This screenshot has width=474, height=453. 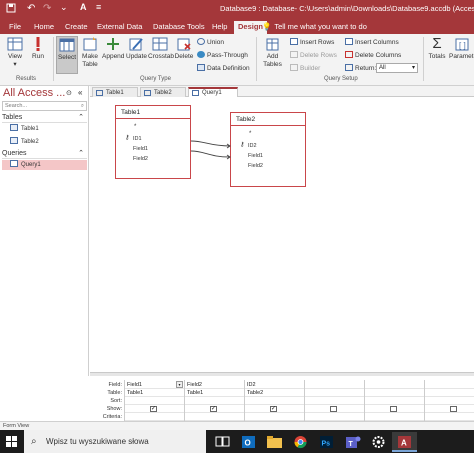 What do you see at coordinates (115, 92) in the screenshot?
I see `doc-tab-table1: Table1` at bounding box center [115, 92].